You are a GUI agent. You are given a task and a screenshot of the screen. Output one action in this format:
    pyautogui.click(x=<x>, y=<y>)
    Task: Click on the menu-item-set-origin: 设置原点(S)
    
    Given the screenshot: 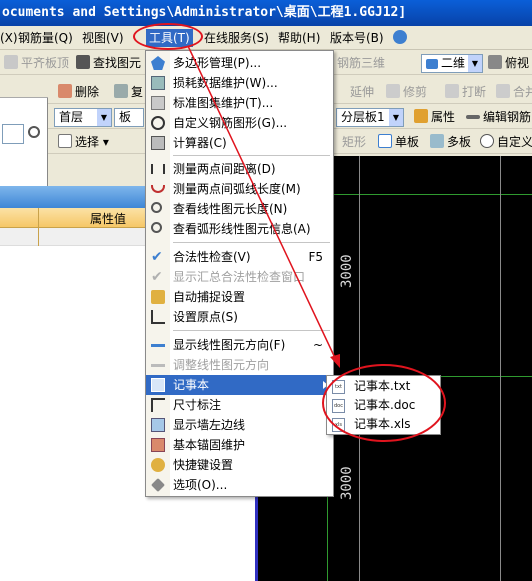 What is the action you would take?
    pyautogui.click(x=239, y=317)
    